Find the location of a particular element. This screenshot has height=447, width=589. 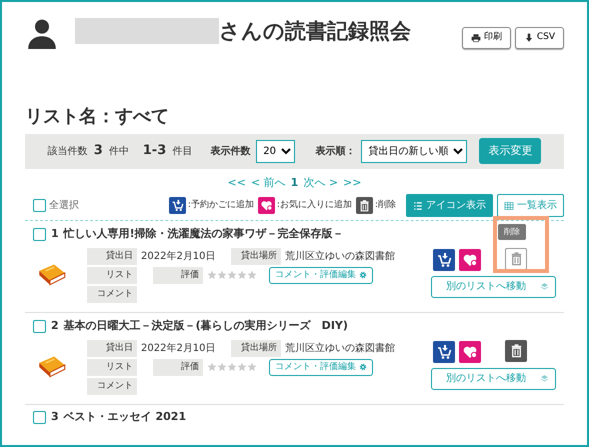

per-page-select: 20 is located at coordinates (276, 151).